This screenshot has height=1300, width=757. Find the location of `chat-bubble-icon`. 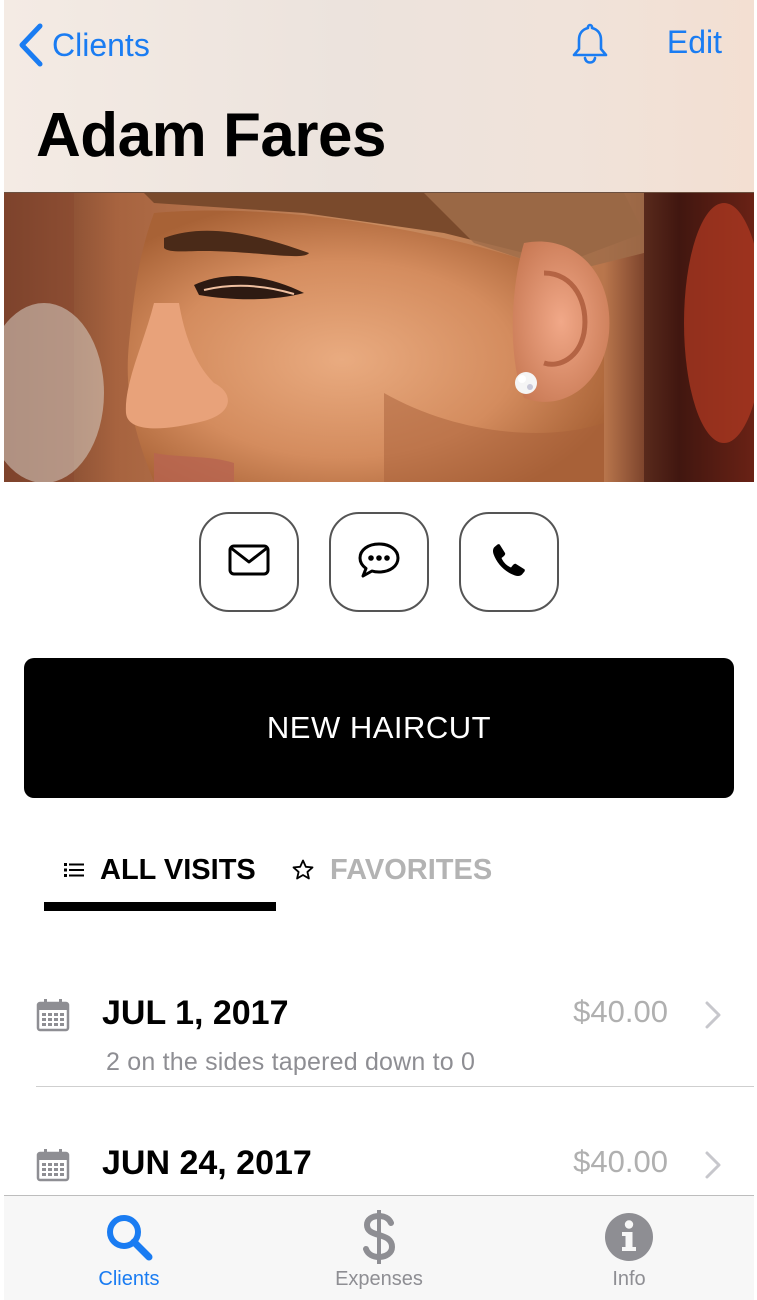

chat-bubble-icon is located at coordinates (379, 562).